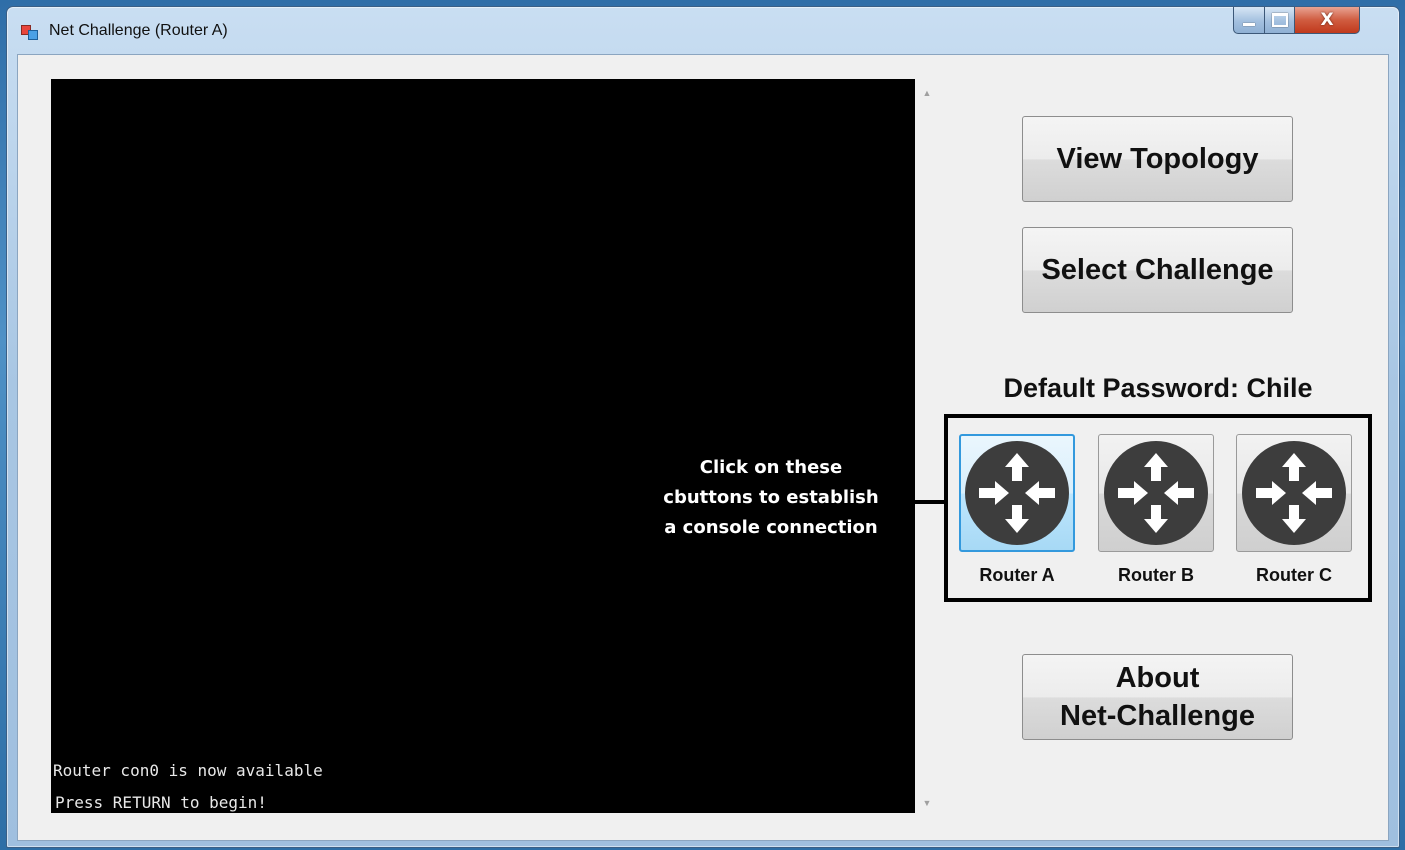 This screenshot has width=1405, height=850. I want to click on maximize-icon, so click(1279, 20).